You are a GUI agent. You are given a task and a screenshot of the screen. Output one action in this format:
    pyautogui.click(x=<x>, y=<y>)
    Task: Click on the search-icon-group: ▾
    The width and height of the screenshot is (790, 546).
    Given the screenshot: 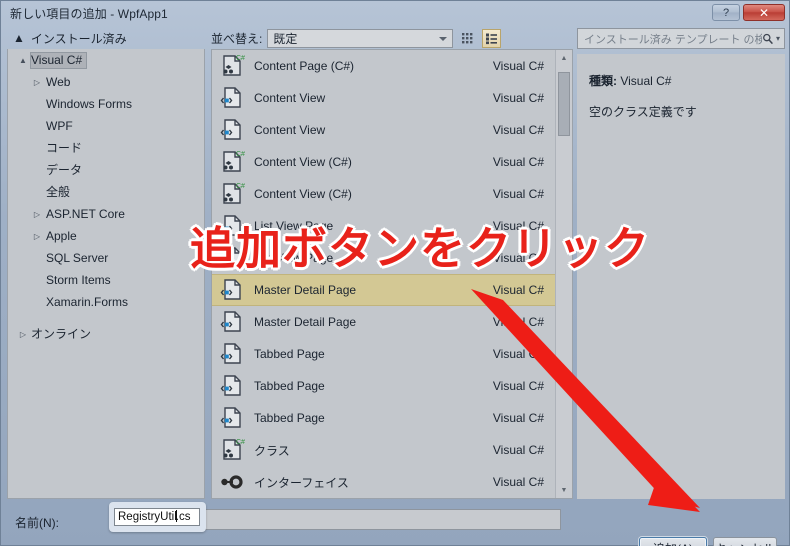 What is the action you would take?
    pyautogui.click(x=771, y=39)
    